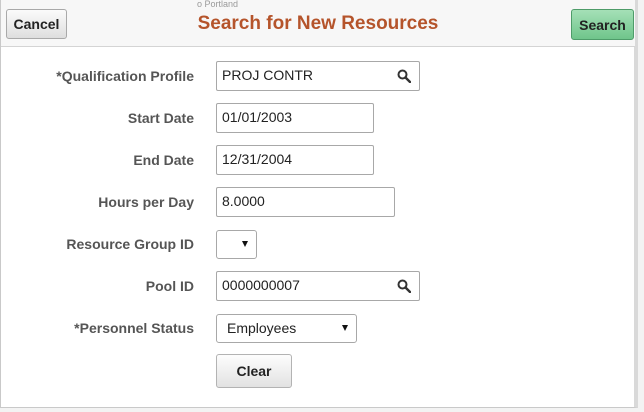 Image resolution: width=644 pixels, height=412 pixels. I want to click on personnel-status-value: Employees, so click(262, 328).